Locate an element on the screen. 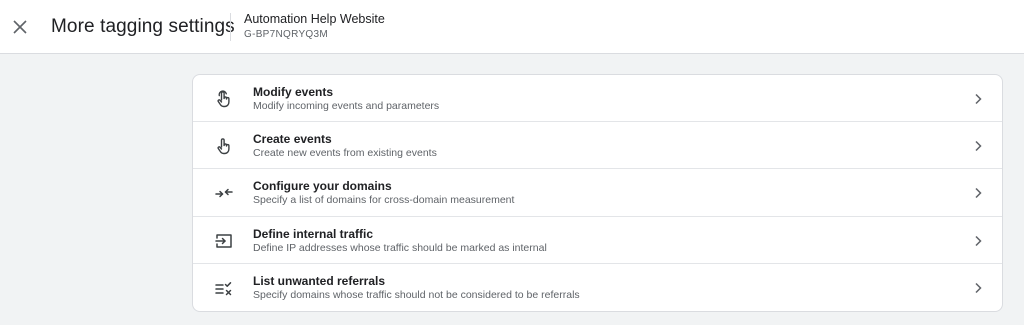 The height and width of the screenshot is (325, 1024). close-icon is located at coordinates (20, 27).